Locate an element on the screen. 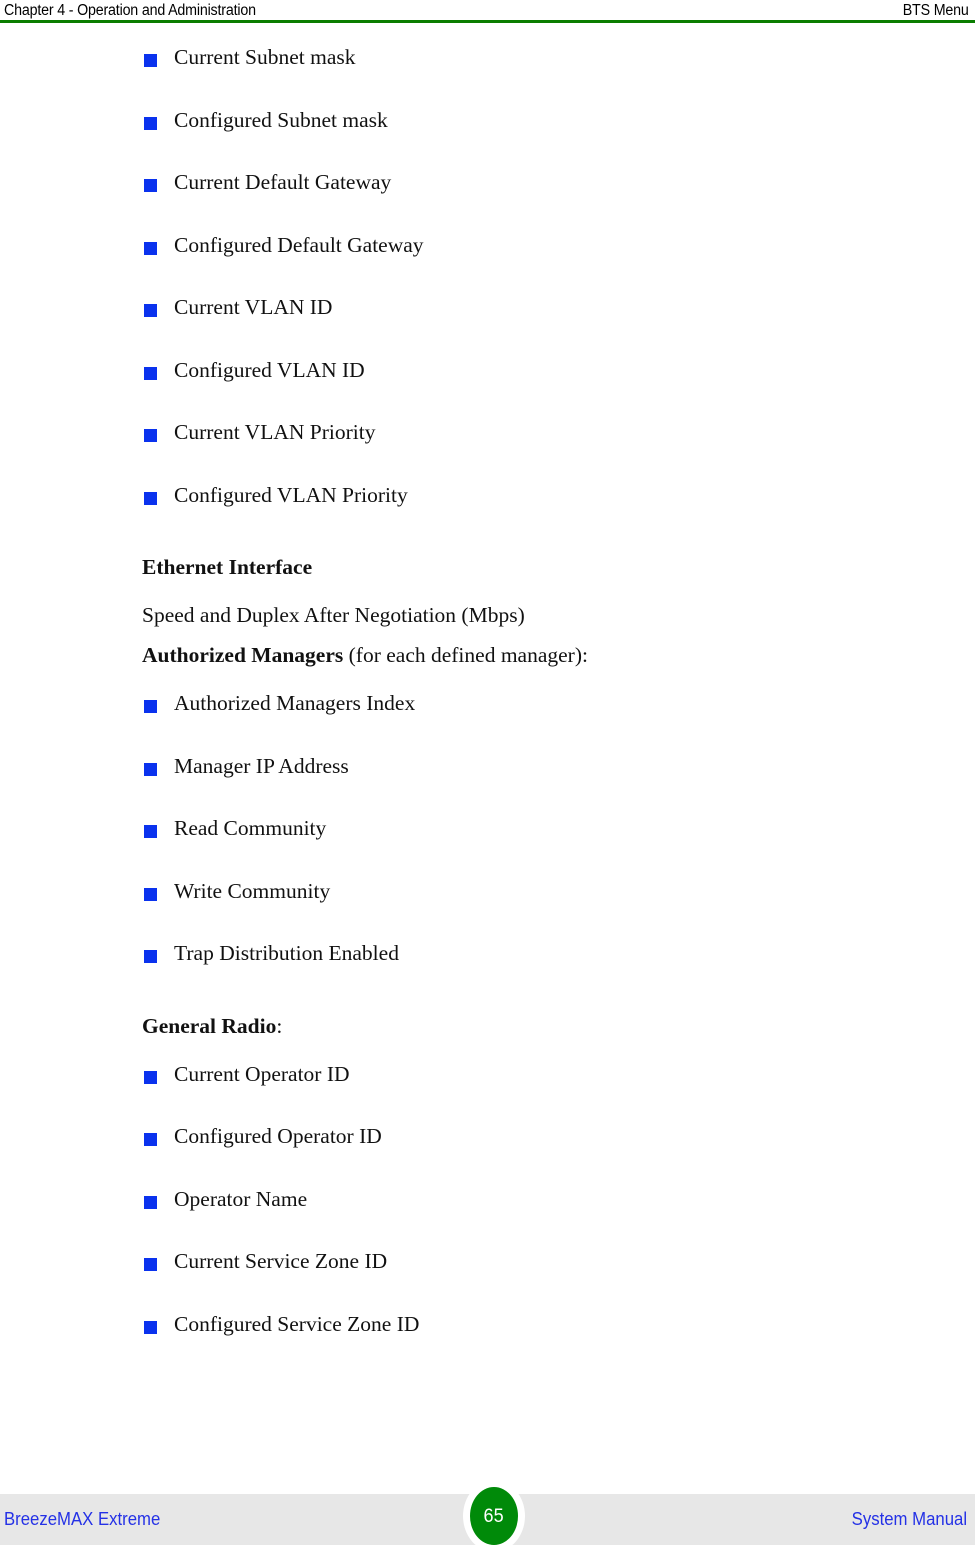 The height and width of the screenshot is (1552, 975). list-item-label: Current Service Zone ID is located at coordinates (281, 1261).